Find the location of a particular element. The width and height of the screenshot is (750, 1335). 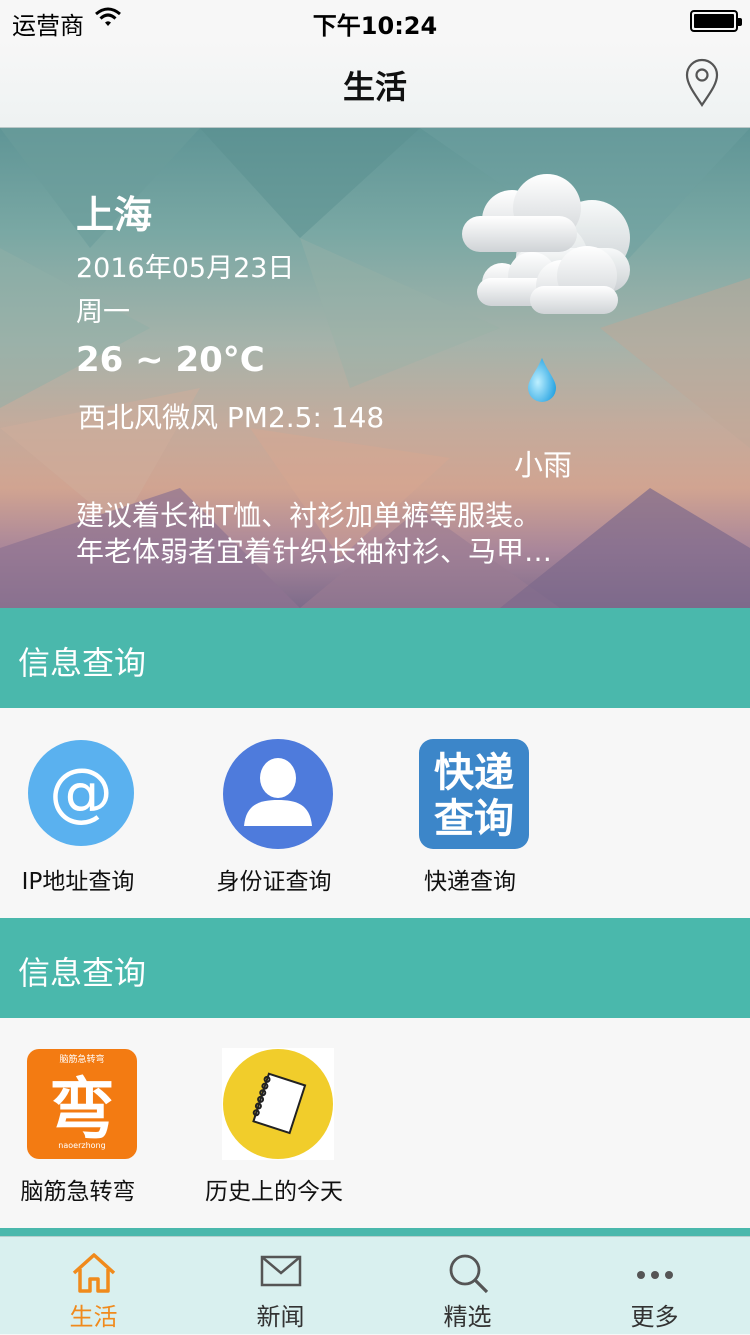

brain-teaser-icon: 脑筋急转弯 弯 naoerzhong is located at coordinates (81, 1103).